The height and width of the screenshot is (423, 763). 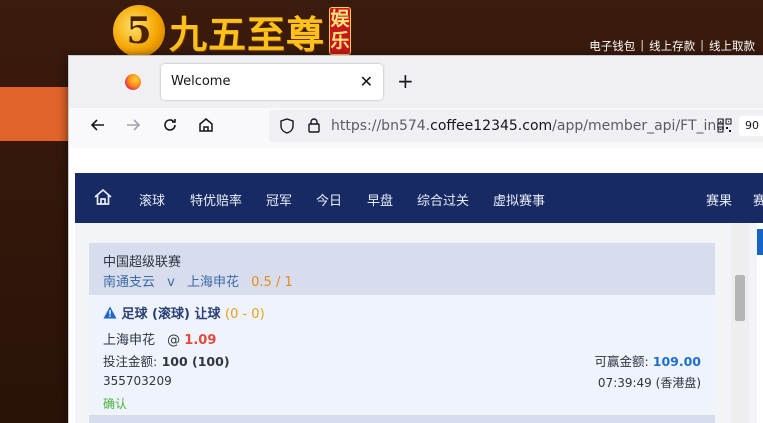 What do you see at coordinates (416, 82) in the screenshot?
I see `tab-bar: Welcome ✕ +` at bounding box center [416, 82].